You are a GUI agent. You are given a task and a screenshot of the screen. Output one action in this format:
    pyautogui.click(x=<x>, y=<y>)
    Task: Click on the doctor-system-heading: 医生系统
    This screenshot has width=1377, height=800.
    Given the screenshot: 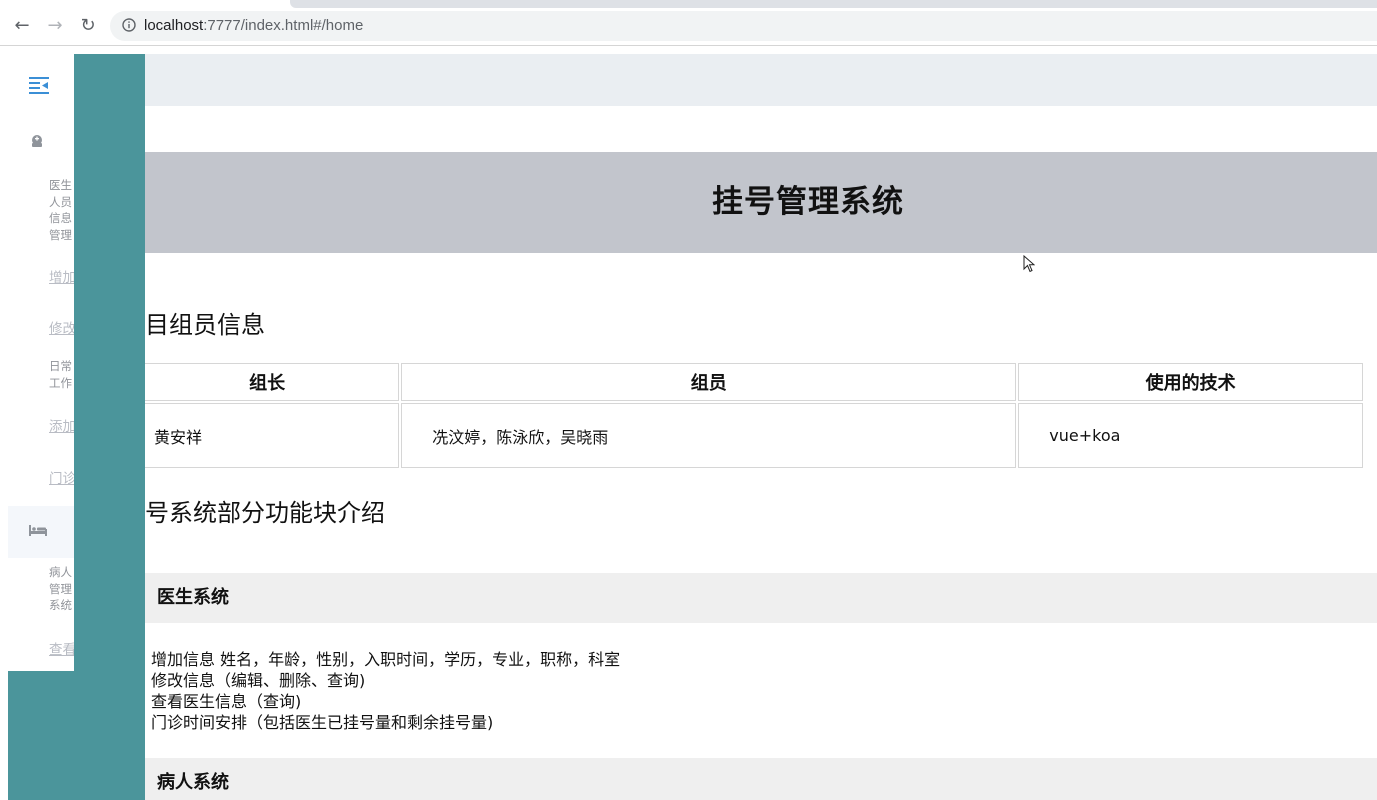 What is the action you would take?
    pyautogui.click(x=761, y=598)
    